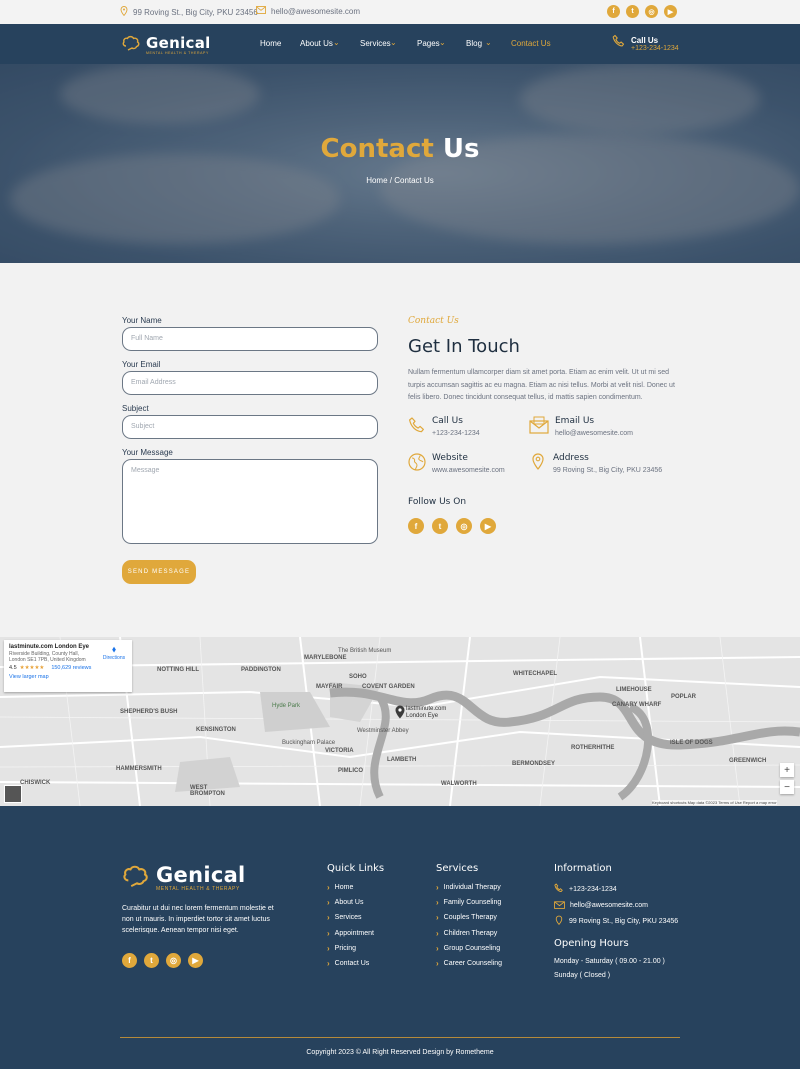 The image size is (800, 1069). What do you see at coordinates (469, 963) in the screenshot?
I see `footer-service-link: › Career Counseling` at bounding box center [469, 963].